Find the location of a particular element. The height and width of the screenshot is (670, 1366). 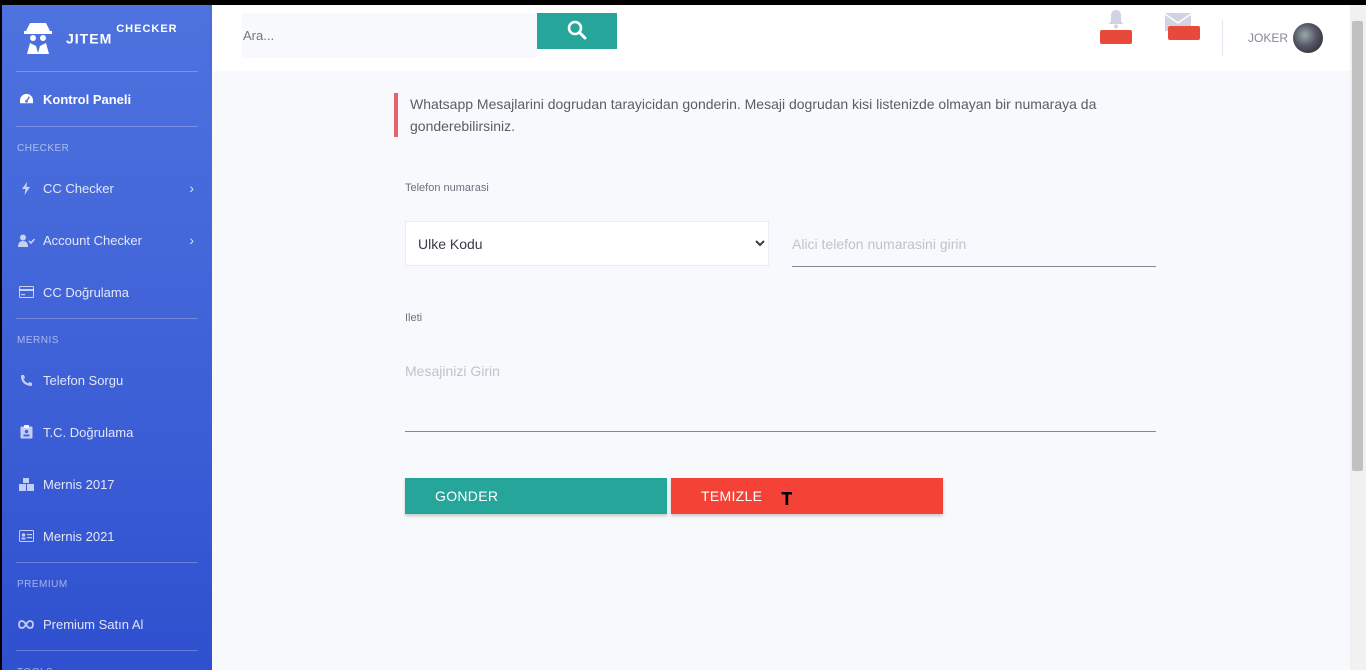

id-card-icon is located at coordinates (26, 536).